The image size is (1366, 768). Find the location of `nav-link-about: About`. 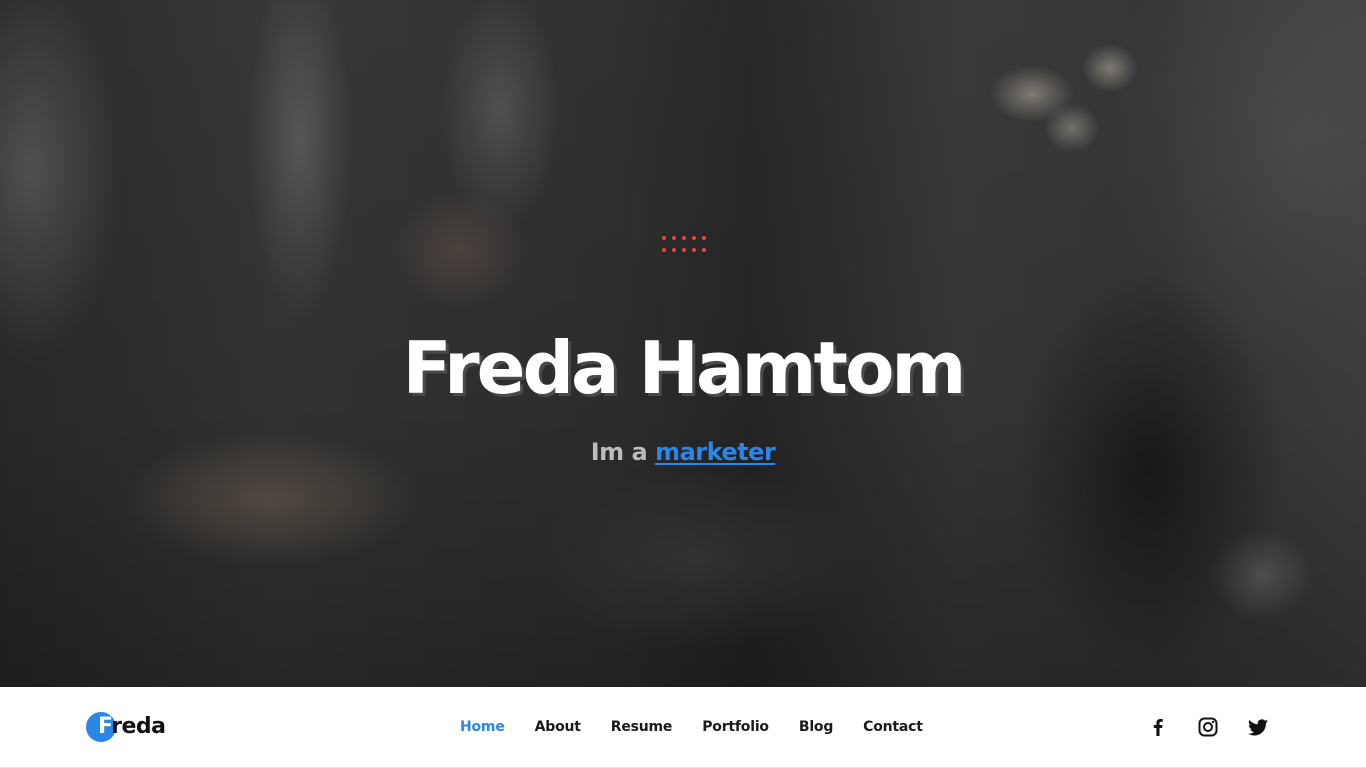

nav-link-about: About is located at coordinates (558, 727).